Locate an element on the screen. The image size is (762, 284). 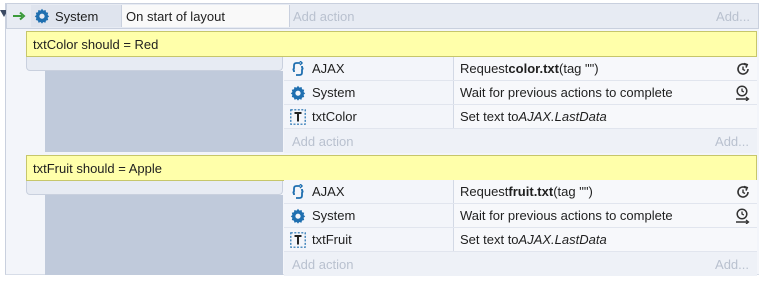
condition-object-label: System is located at coordinates (77, 16).